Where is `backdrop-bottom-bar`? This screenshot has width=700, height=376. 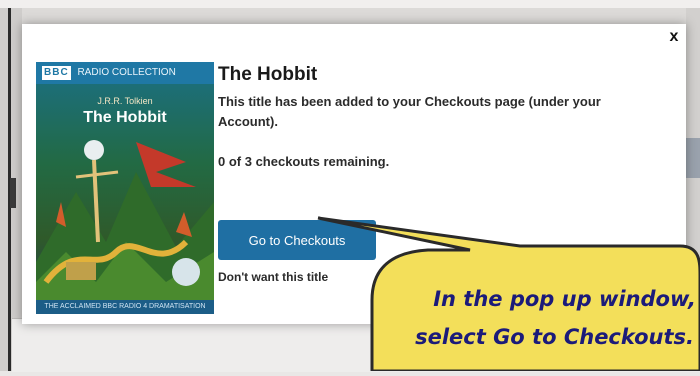
backdrop-bottom-bar is located at coordinates (356, 345).